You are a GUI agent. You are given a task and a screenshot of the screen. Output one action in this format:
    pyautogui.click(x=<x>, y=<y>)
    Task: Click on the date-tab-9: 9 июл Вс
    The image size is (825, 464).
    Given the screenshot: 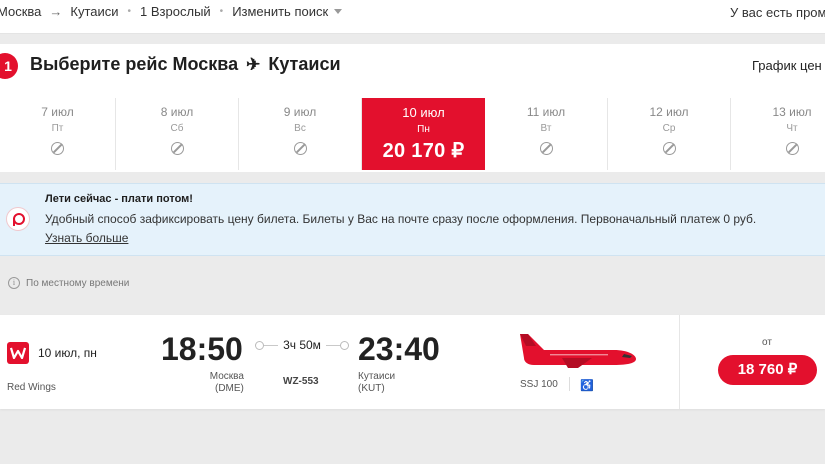 What is the action you would take?
    pyautogui.click(x=300, y=134)
    